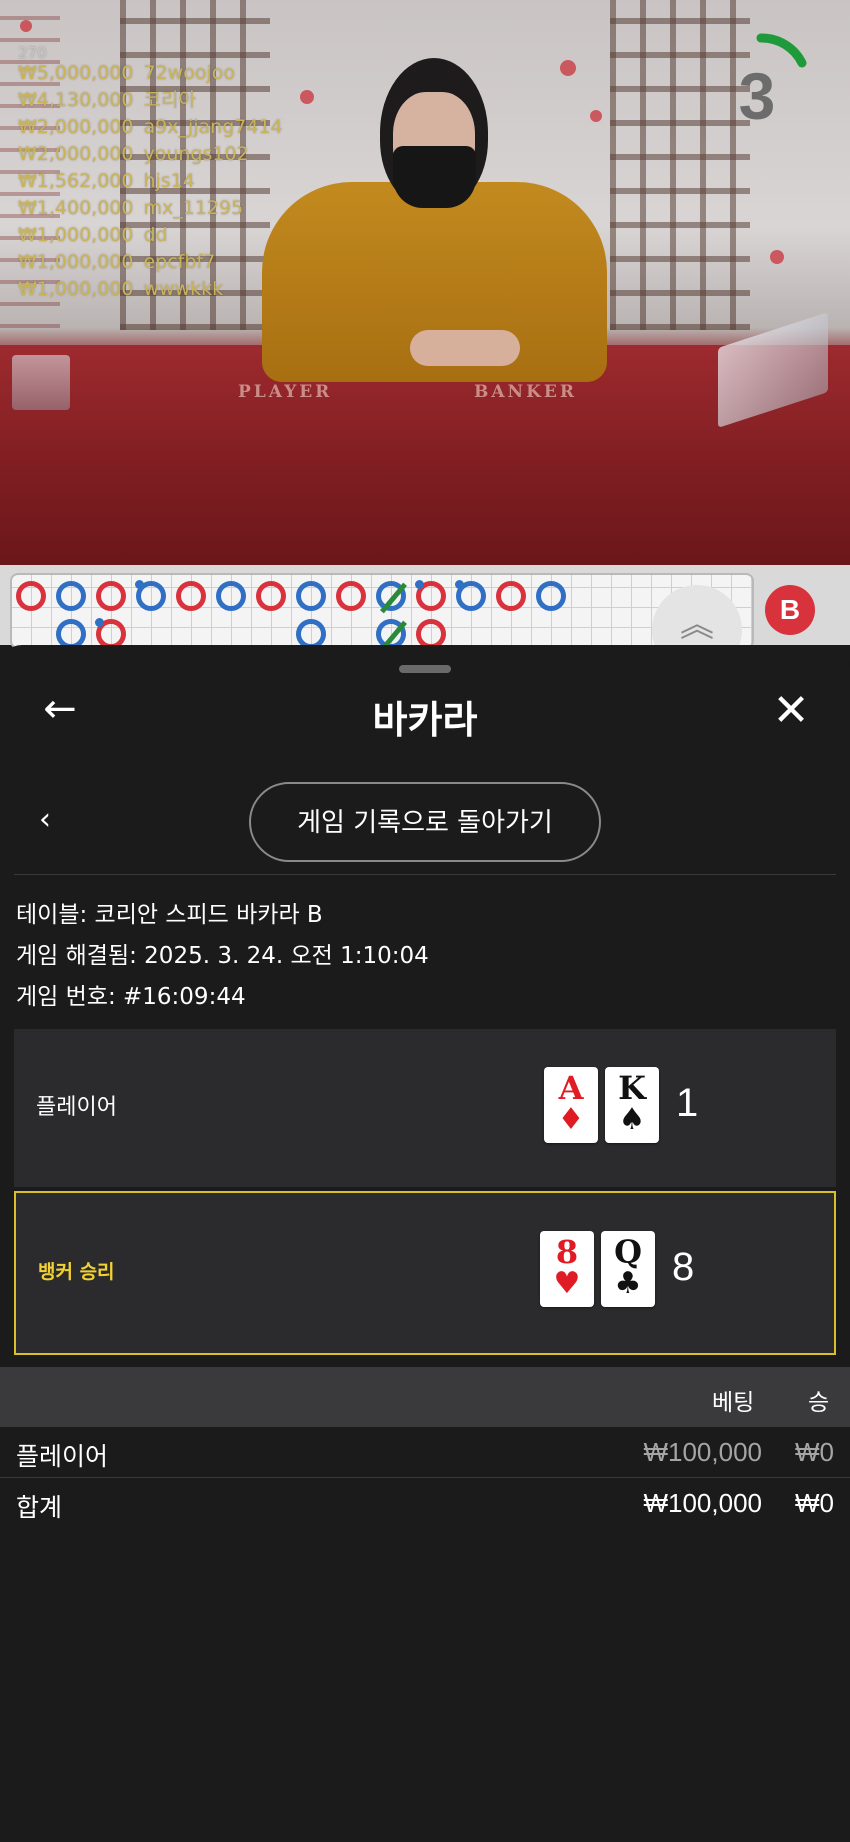 This screenshot has height=1842, width=850. I want to click on bet-entry: ₩1,400,000 mx_11295, so click(131, 208).